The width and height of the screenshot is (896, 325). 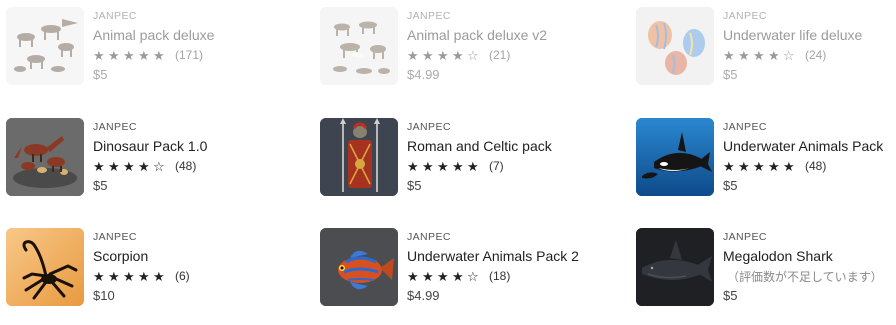 What do you see at coordinates (359, 267) in the screenshot?
I see `mandarin-fish-icon` at bounding box center [359, 267].